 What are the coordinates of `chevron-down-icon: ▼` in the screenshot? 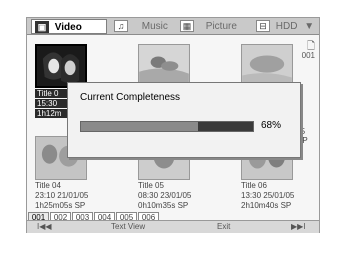 It's located at (309, 26).